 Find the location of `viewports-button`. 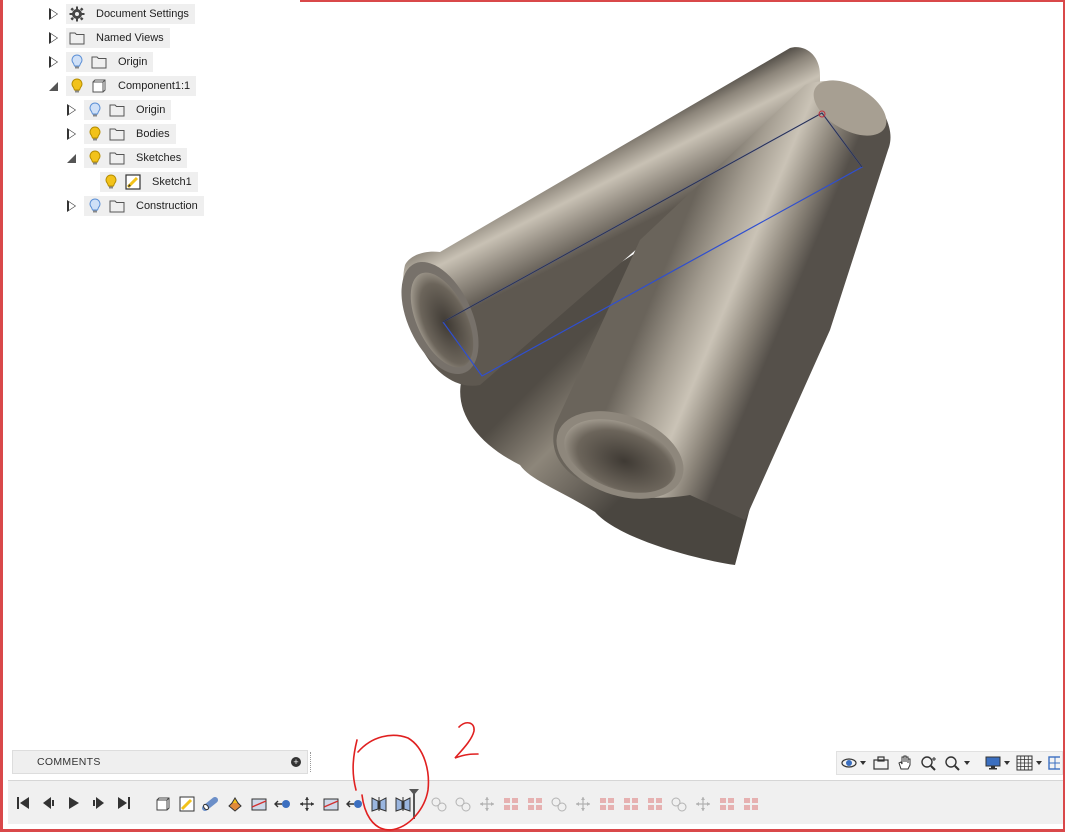

viewports-button is located at coordinates (1054, 763).